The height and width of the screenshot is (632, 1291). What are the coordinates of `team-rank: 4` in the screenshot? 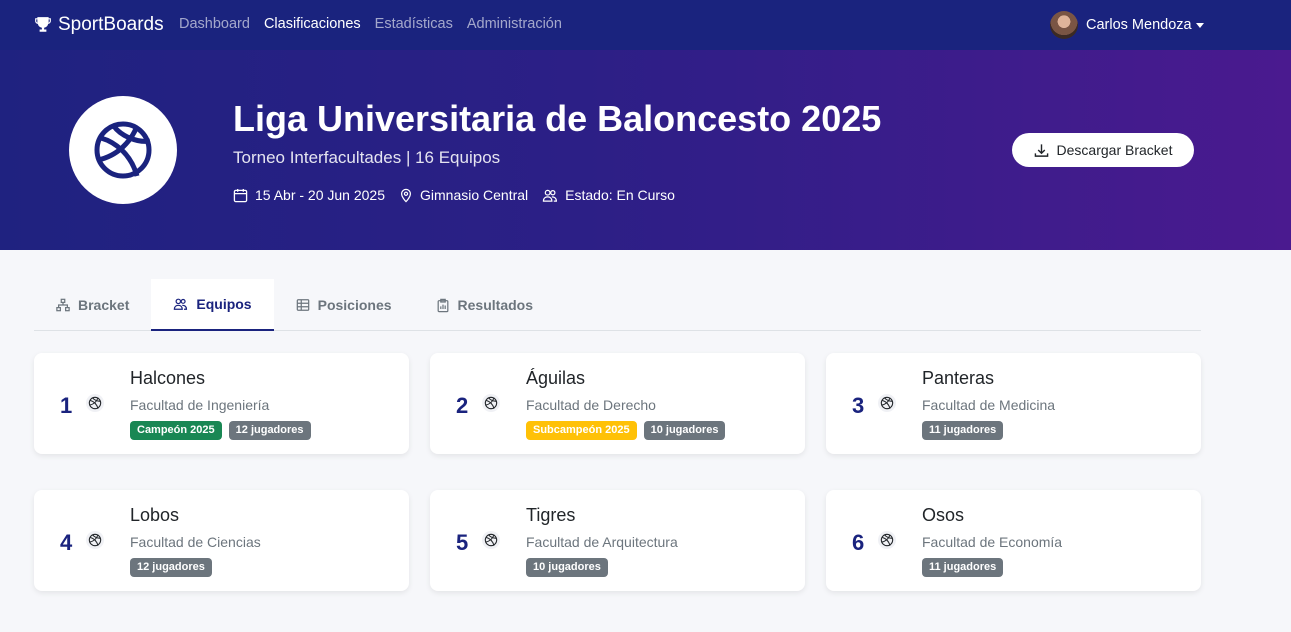 It's located at (66, 542).